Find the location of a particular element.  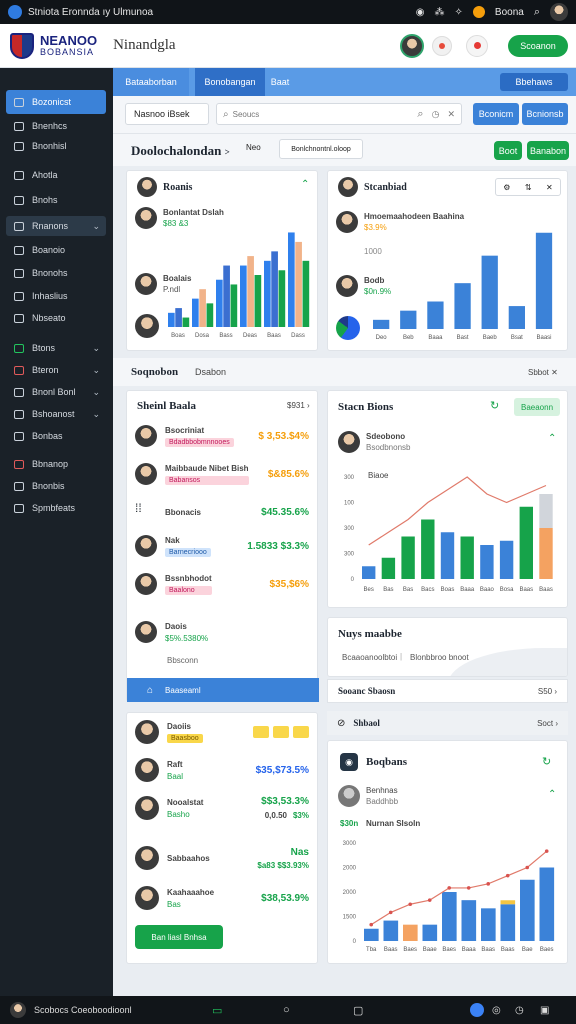

card3-row: Maibbaude Nibet Bish Babansos $&85.6% is located at coordinates (222, 474).